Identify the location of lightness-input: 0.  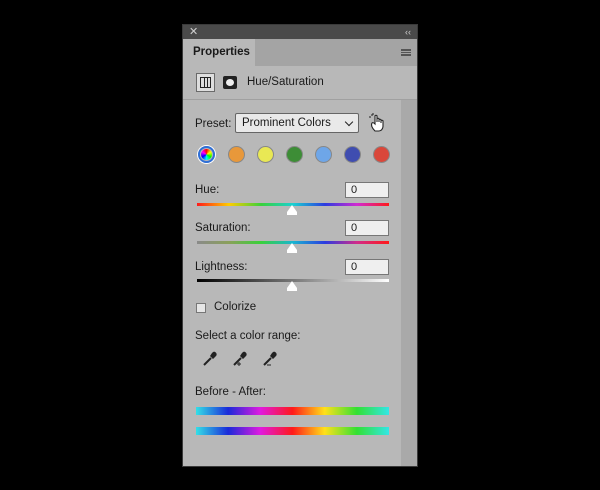
(367, 267).